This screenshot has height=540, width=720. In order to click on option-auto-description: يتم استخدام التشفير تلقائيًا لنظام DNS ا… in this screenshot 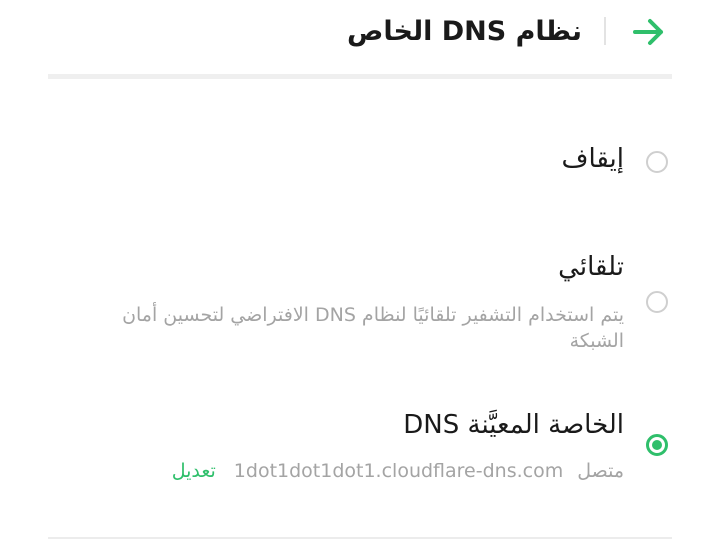, I will do `click(373, 328)`.